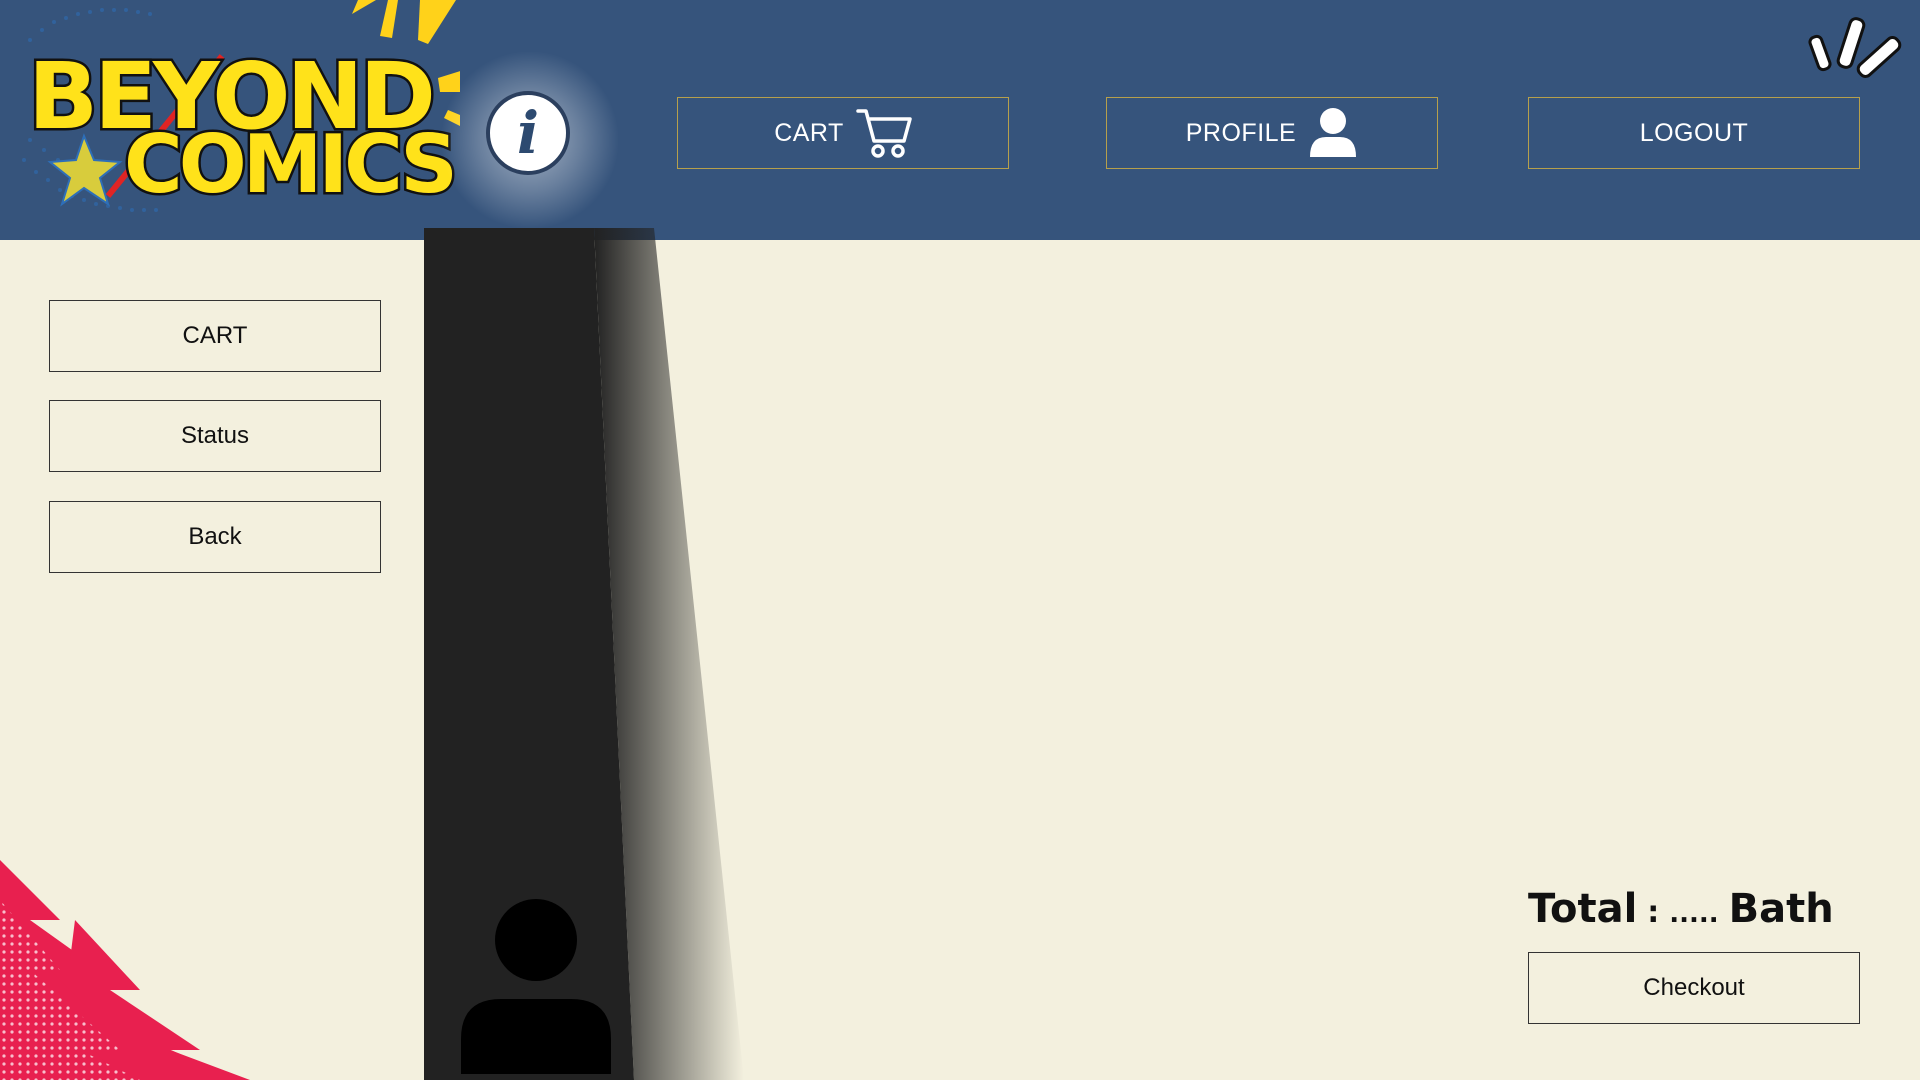 This screenshot has height=1080, width=1920. What do you see at coordinates (1583, 909) in the screenshot?
I see `total-label: Total` at bounding box center [1583, 909].